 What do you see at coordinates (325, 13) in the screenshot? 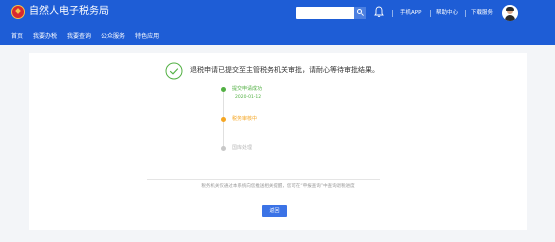
I see `search-input` at bounding box center [325, 13].